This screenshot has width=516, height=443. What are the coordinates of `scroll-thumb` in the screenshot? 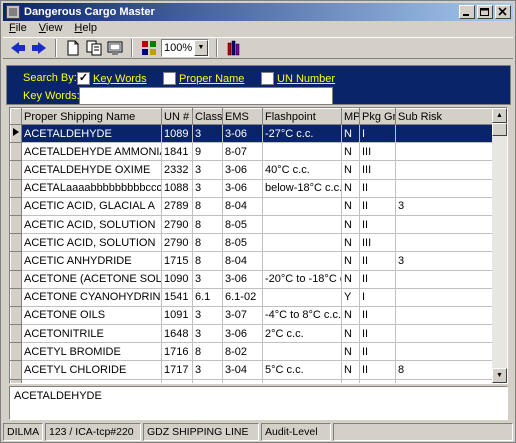 It's located at (499, 129).